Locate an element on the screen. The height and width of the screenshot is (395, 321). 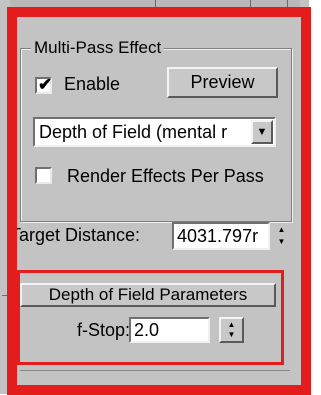
target-distance-field: 4031.797r is located at coordinates (221, 236).